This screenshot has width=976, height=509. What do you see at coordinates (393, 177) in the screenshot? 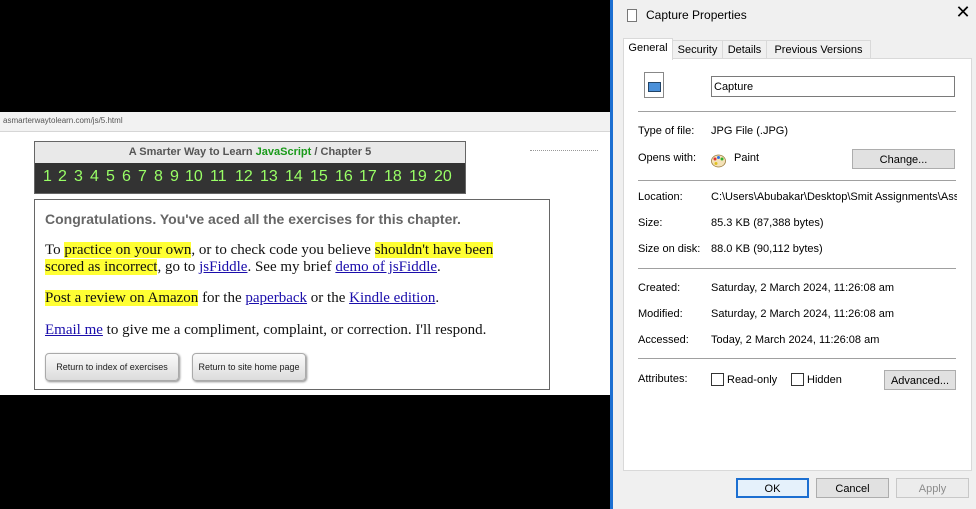
I see `exercise-link-18: 18` at bounding box center [393, 177].